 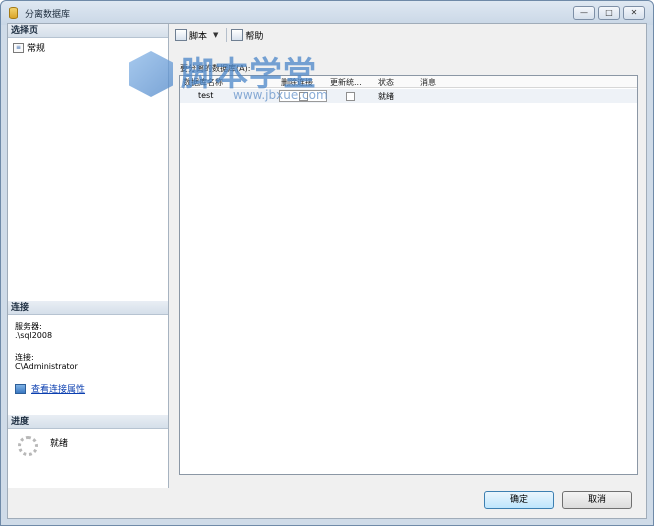 I want to click on server-label: 服务器:, so click(x=28, y=326).